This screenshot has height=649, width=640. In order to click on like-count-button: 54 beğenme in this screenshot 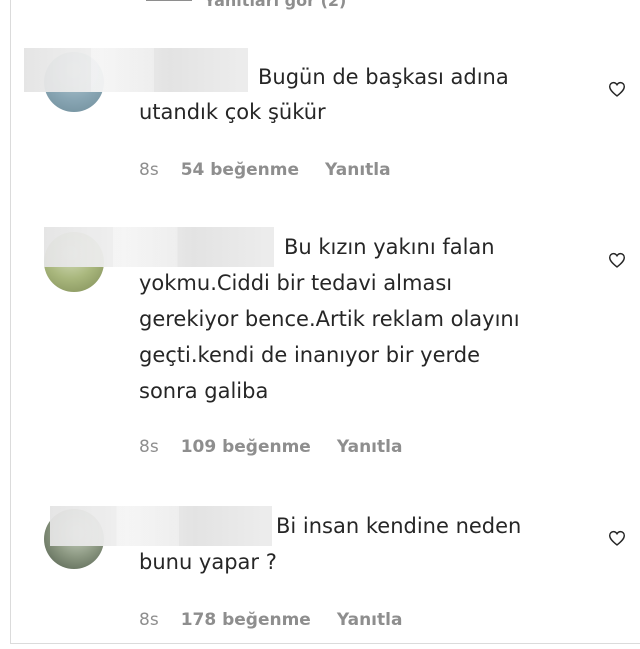, I will do `click(240, 170)`.